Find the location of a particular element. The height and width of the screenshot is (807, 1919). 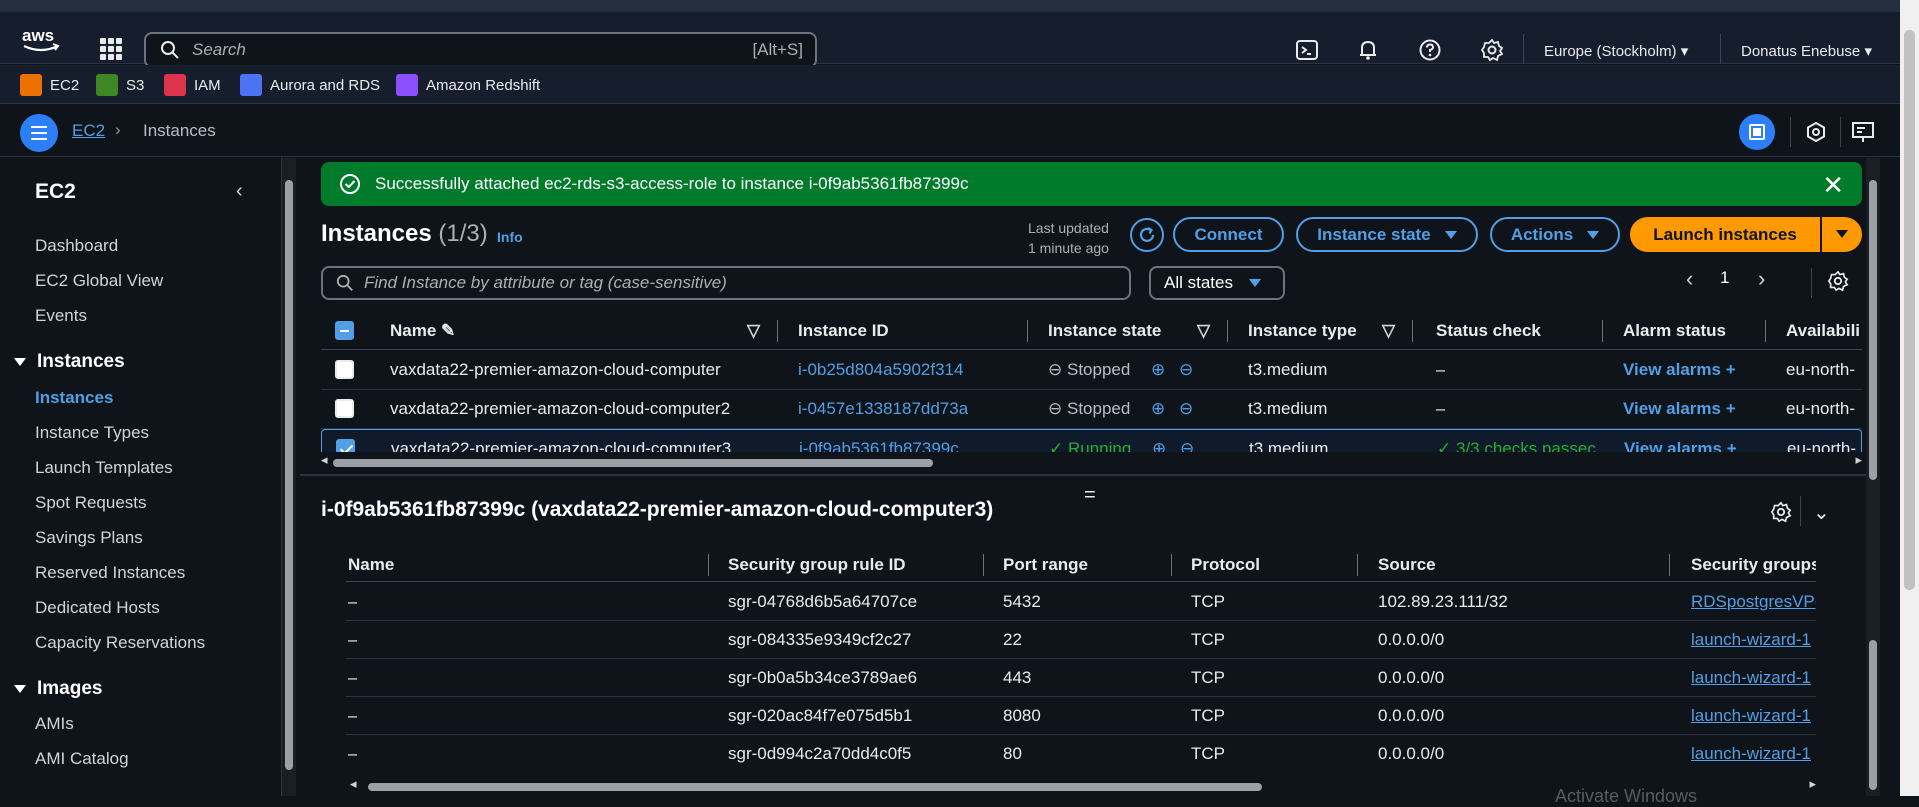

favorite-s3: S3 is located at coordinates (120, 85).